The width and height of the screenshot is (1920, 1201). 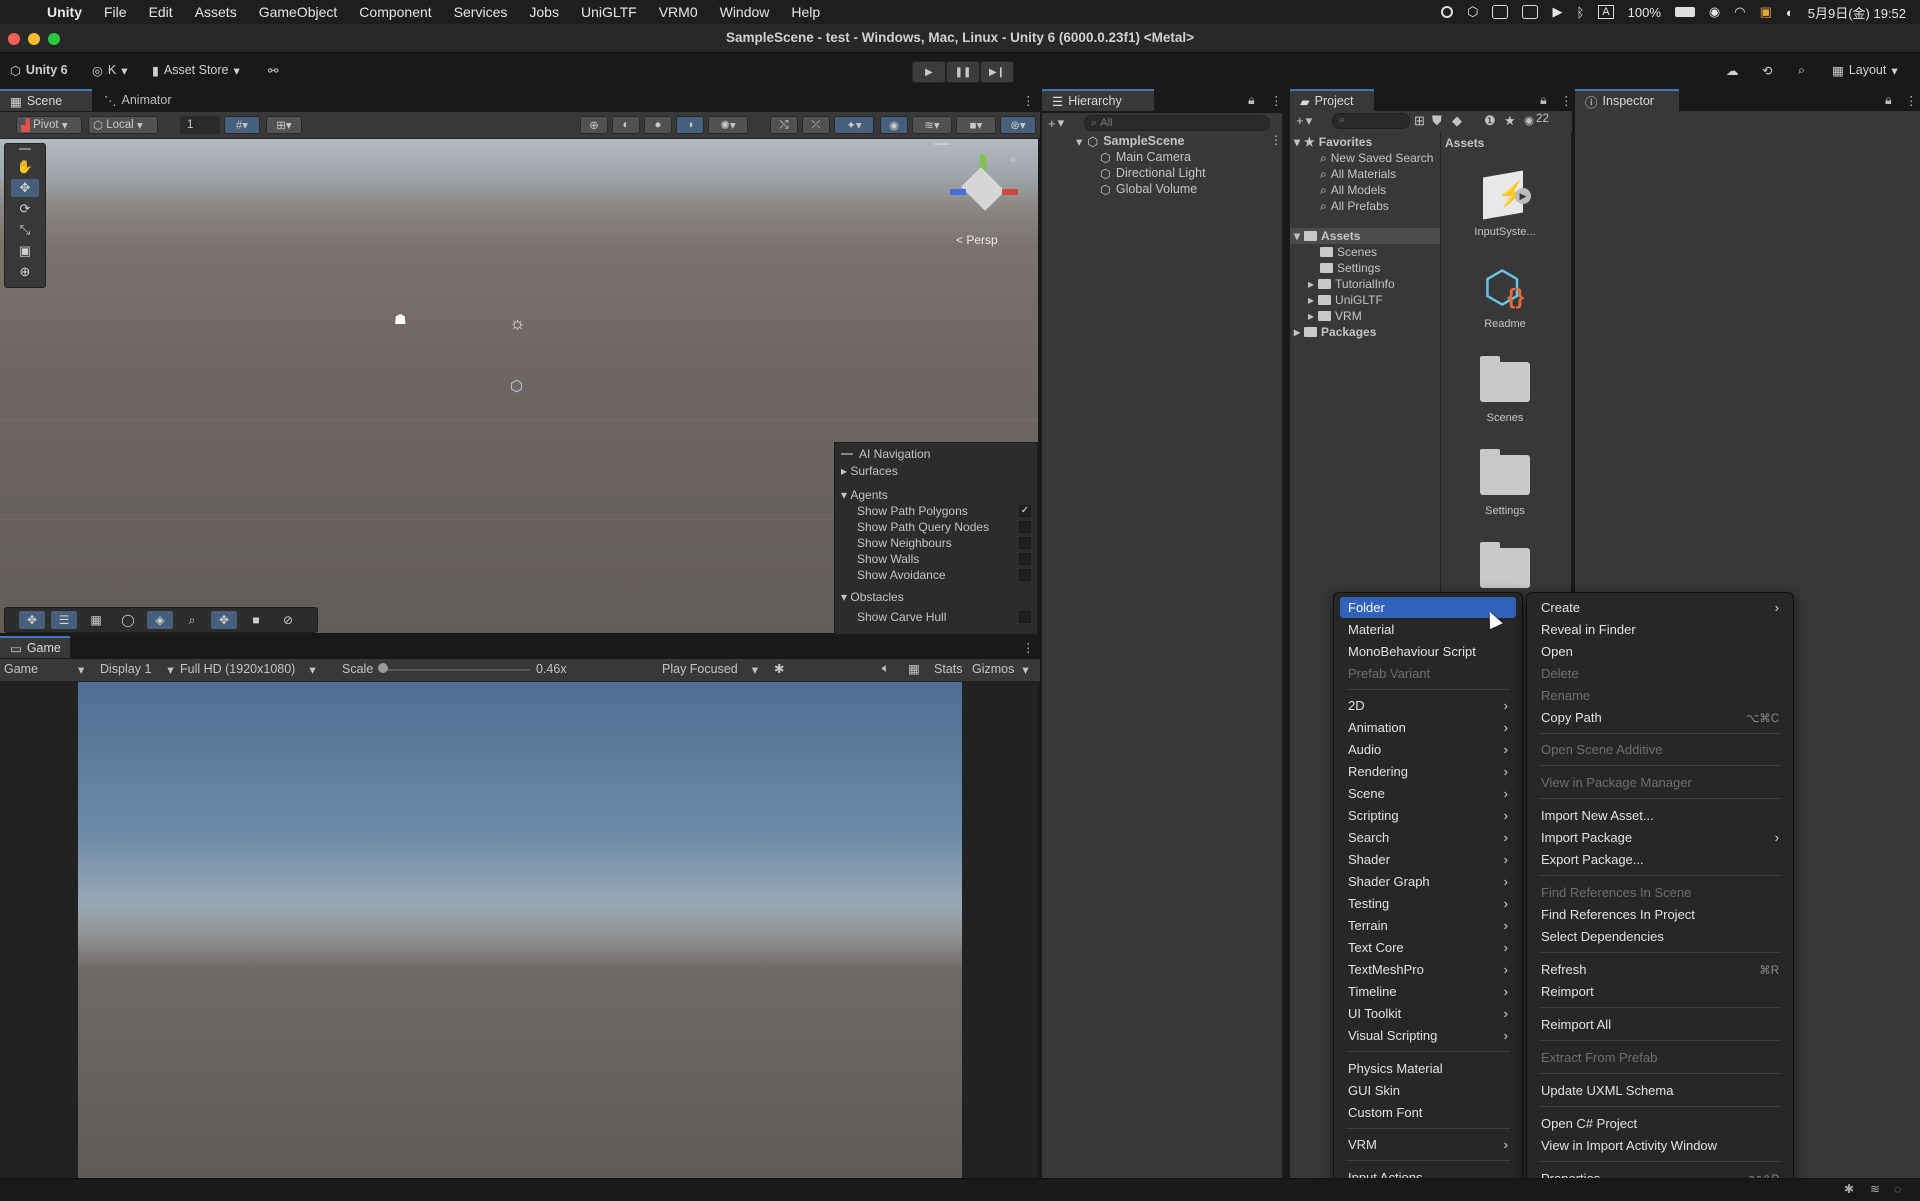 What do you see at coordinates (1345, 300) in the screenshot?
I see `folder-item: ▸ UniGLTF` at bounding box center [1345, 300].